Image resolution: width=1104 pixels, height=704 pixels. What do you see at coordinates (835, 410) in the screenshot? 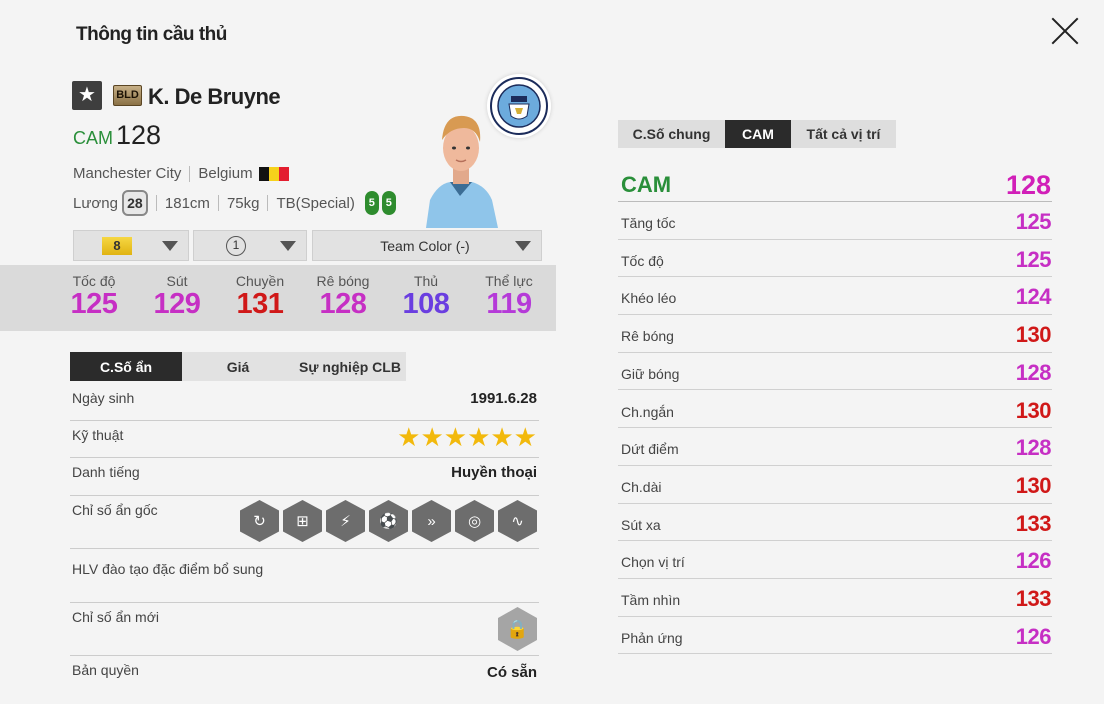
I see `position-stat-row: Ch.ngắn 130` at bounding box center [835, 410].